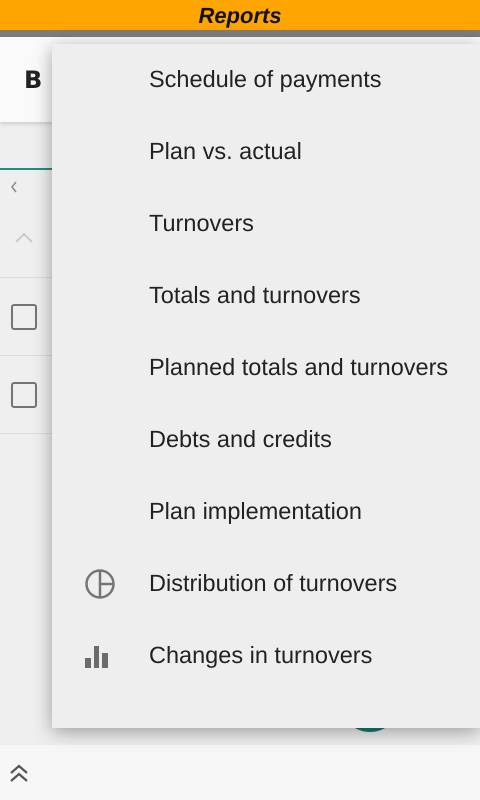 The width and height of the screenshot is (480, 800). I want to click on menu-item: Totals and turnovers, so click(266, 296).